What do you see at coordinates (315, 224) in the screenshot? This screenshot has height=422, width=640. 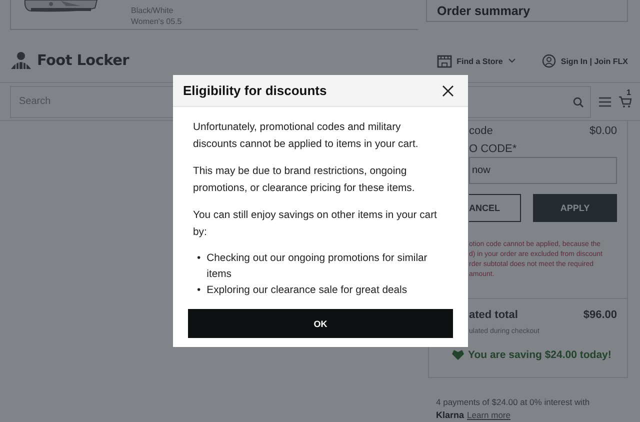 I see `dialog-text: You can still enjoy savings on other items in your cart by:` at bounding box center [315, 224].